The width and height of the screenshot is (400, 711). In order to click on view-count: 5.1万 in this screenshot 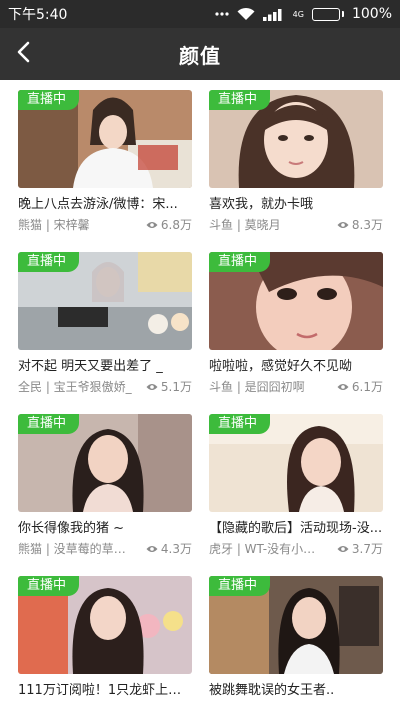, I will do `click(169, 386)`.